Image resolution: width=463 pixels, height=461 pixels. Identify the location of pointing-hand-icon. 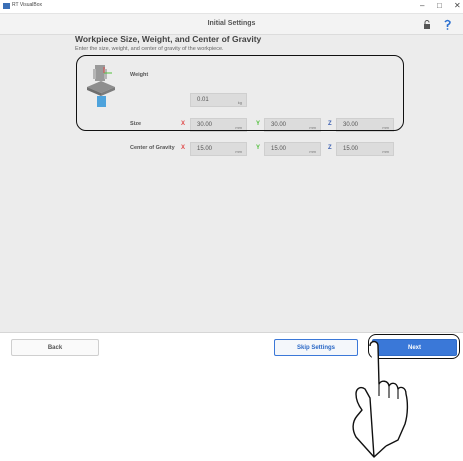
(380, 399).